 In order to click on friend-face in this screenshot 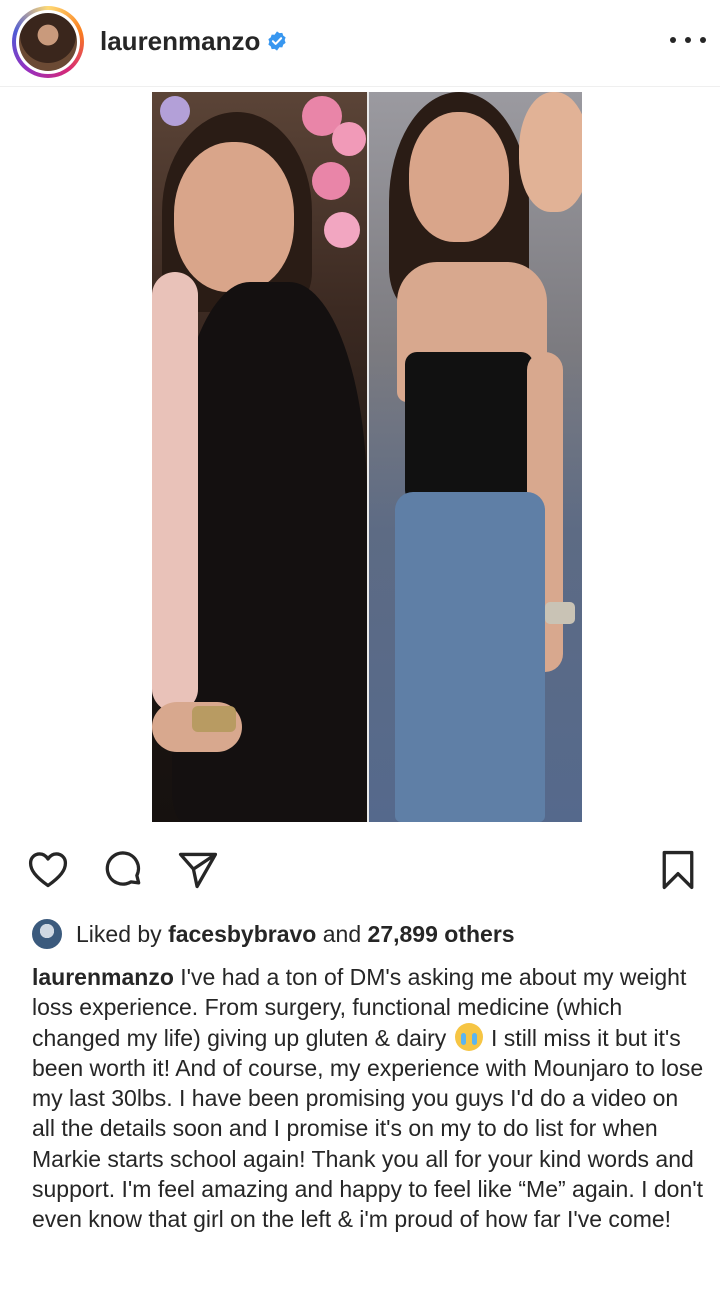, I will do `click(550, 152)`.